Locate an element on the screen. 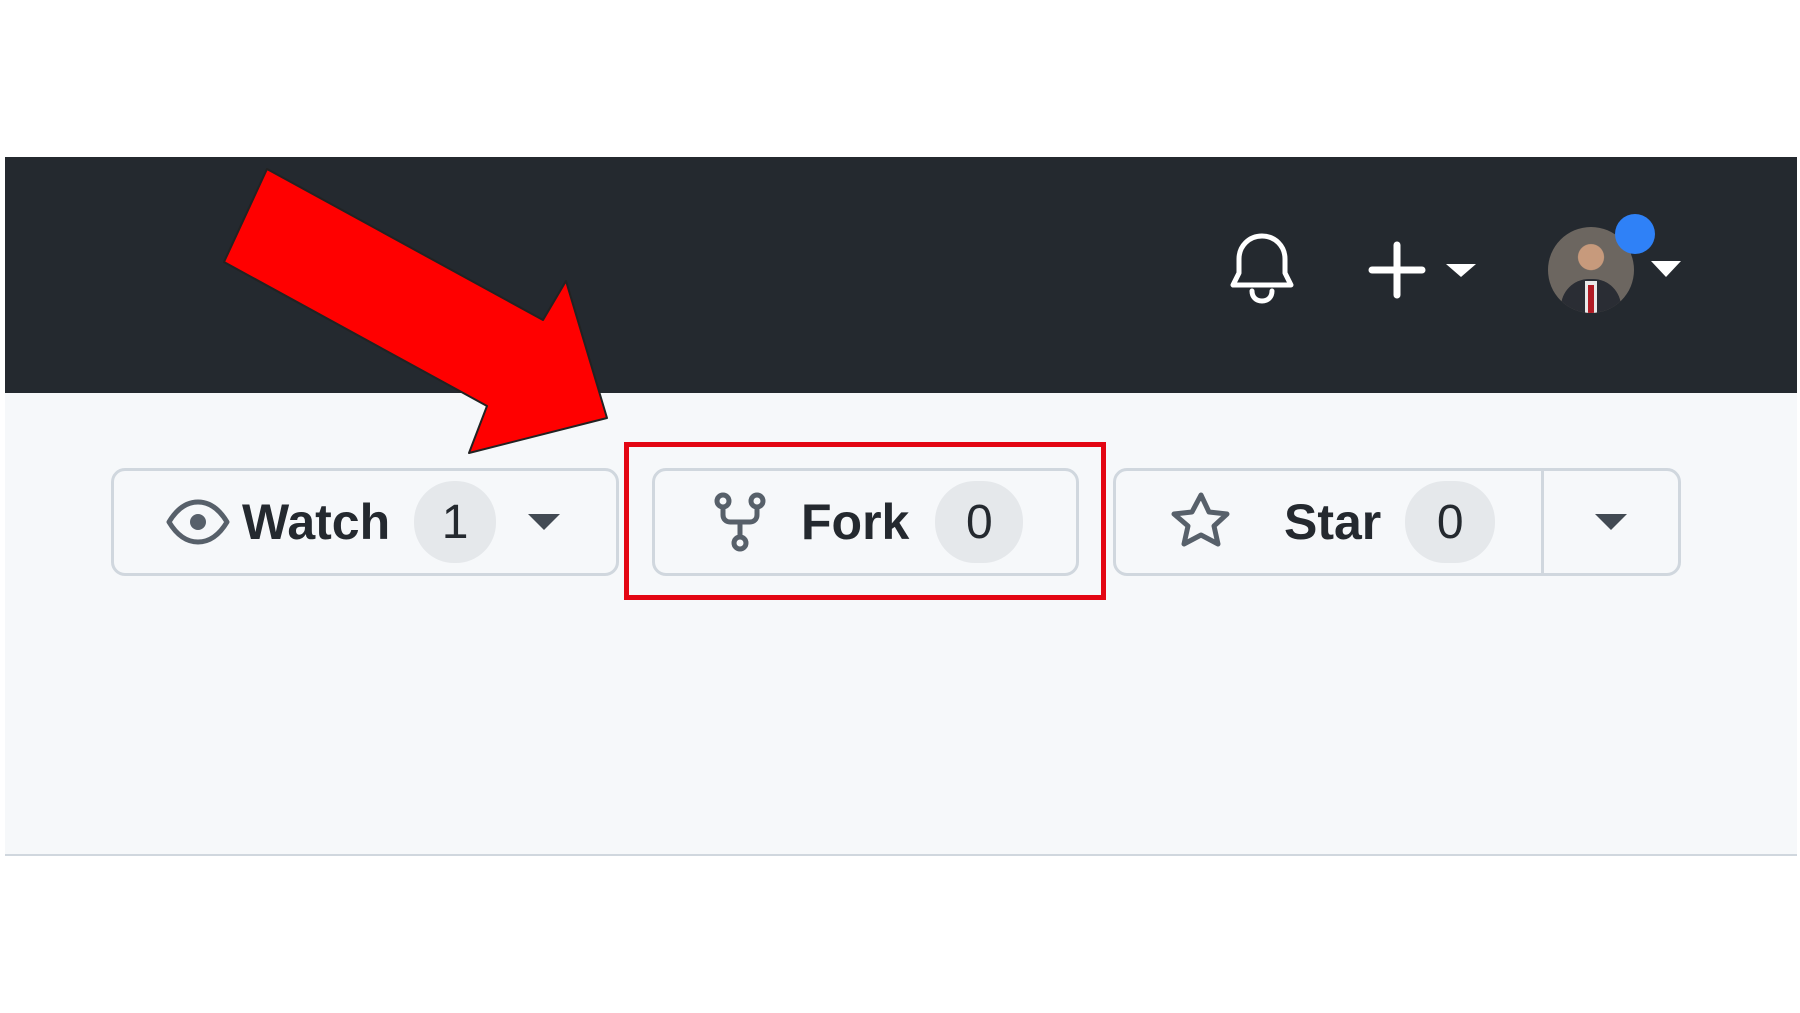 This screenshot has height=1013, width=1800. star-button: Star 0 is located at coordinates (1330, 522).